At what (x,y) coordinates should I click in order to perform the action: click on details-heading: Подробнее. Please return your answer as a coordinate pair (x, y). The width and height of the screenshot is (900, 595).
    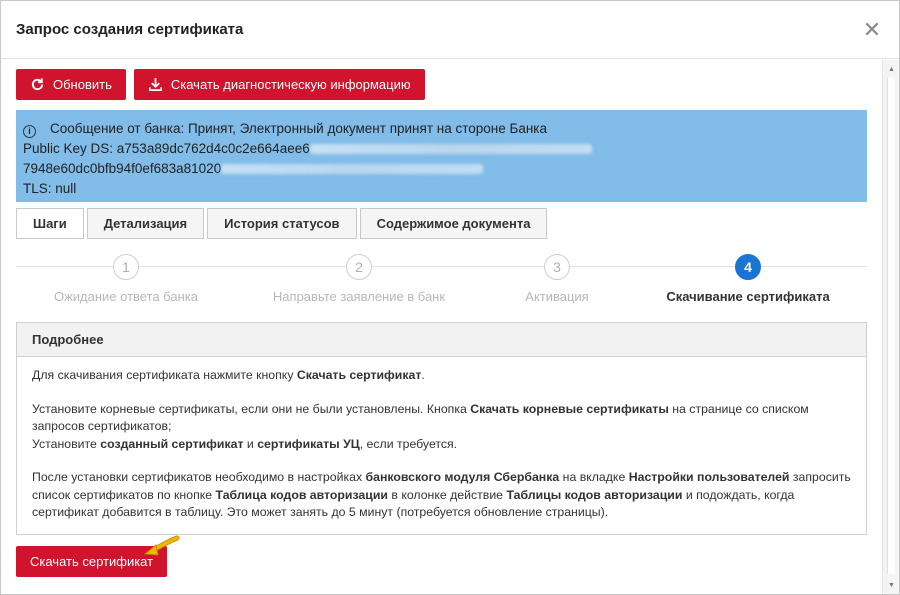
    Looking at the image, I should click on (441, 340).